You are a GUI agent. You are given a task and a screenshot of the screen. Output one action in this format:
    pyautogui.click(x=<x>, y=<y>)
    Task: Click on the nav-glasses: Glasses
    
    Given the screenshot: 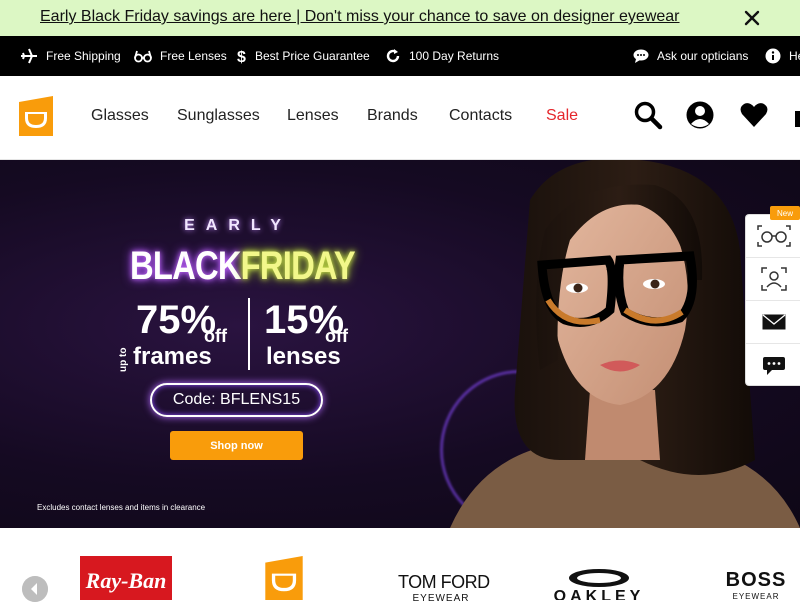 What is the action you would take?
    pyautogui.click(x=120, y=116)
    